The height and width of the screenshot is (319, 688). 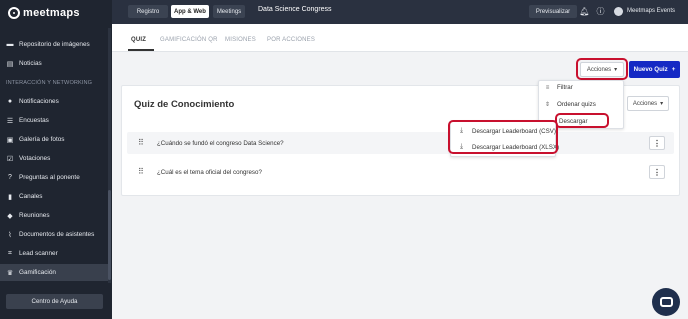 What do you see at coordinates (10, 101) in the screenshot?
I see `bell-icon: ●` at bounding box center [10, 101].